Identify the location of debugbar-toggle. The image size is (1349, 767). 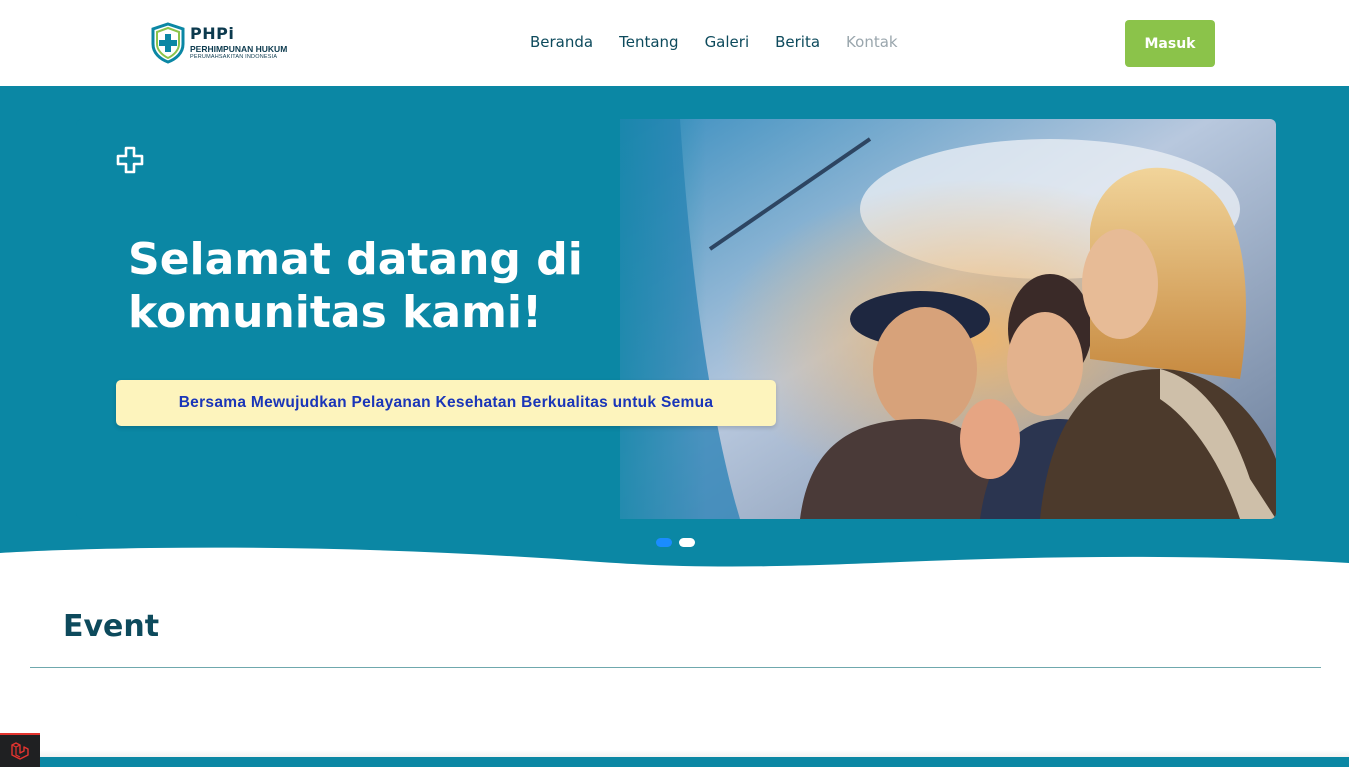
(20, 750).